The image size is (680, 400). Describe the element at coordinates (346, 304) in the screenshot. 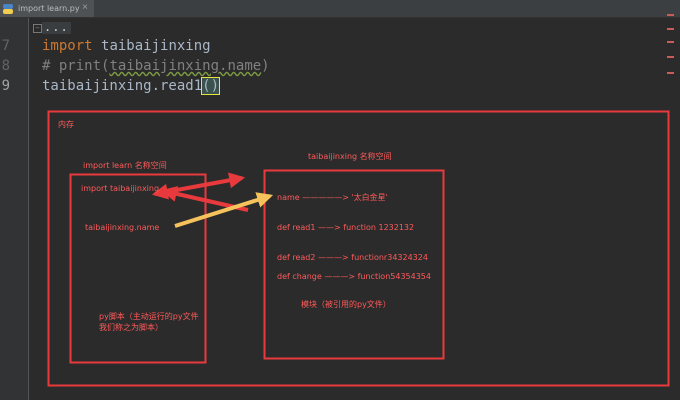

I see `right-note: 模块（被引用的py文件）` at that location.